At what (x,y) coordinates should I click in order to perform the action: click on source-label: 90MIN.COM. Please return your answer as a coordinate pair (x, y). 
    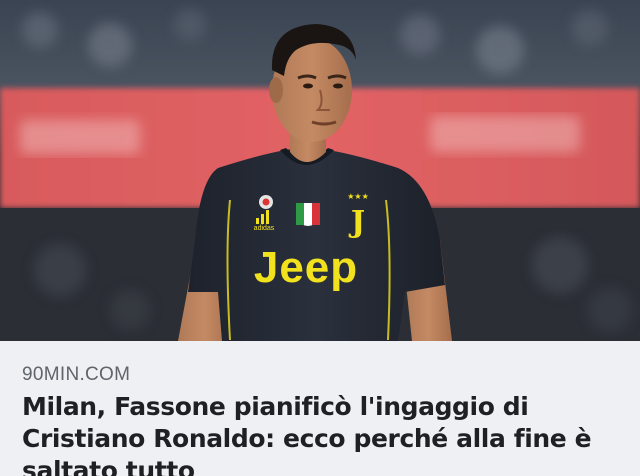
    Looking at the image, I should click on (76, 374).